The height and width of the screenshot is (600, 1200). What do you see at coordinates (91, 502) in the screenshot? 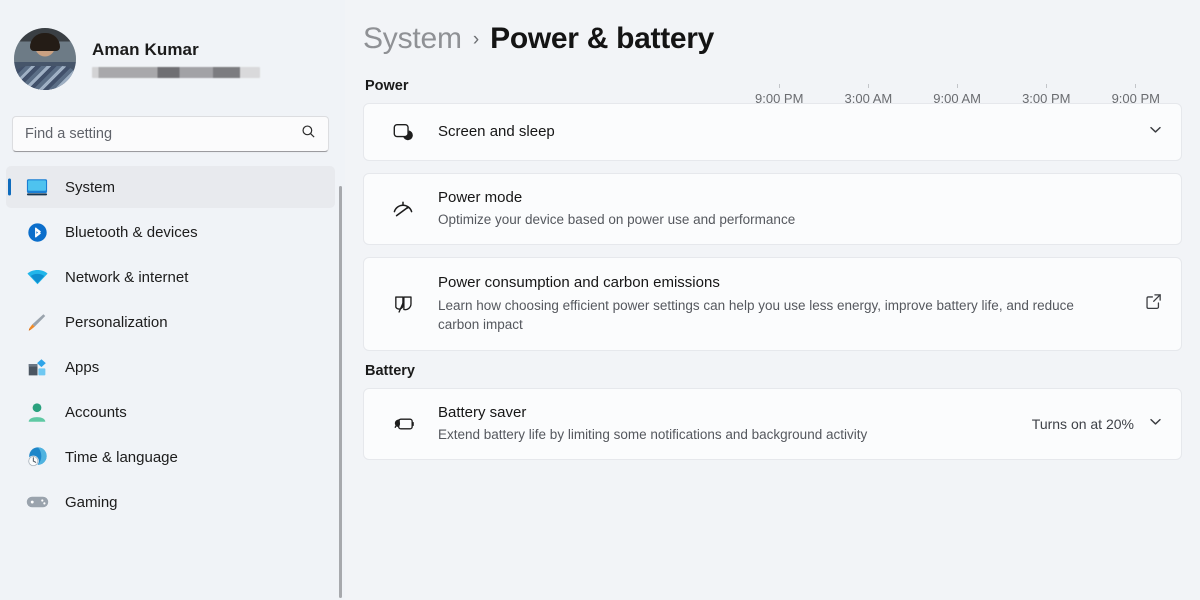
I see `sidebar-item-label: Gaming` at bounding box center [91, 502].